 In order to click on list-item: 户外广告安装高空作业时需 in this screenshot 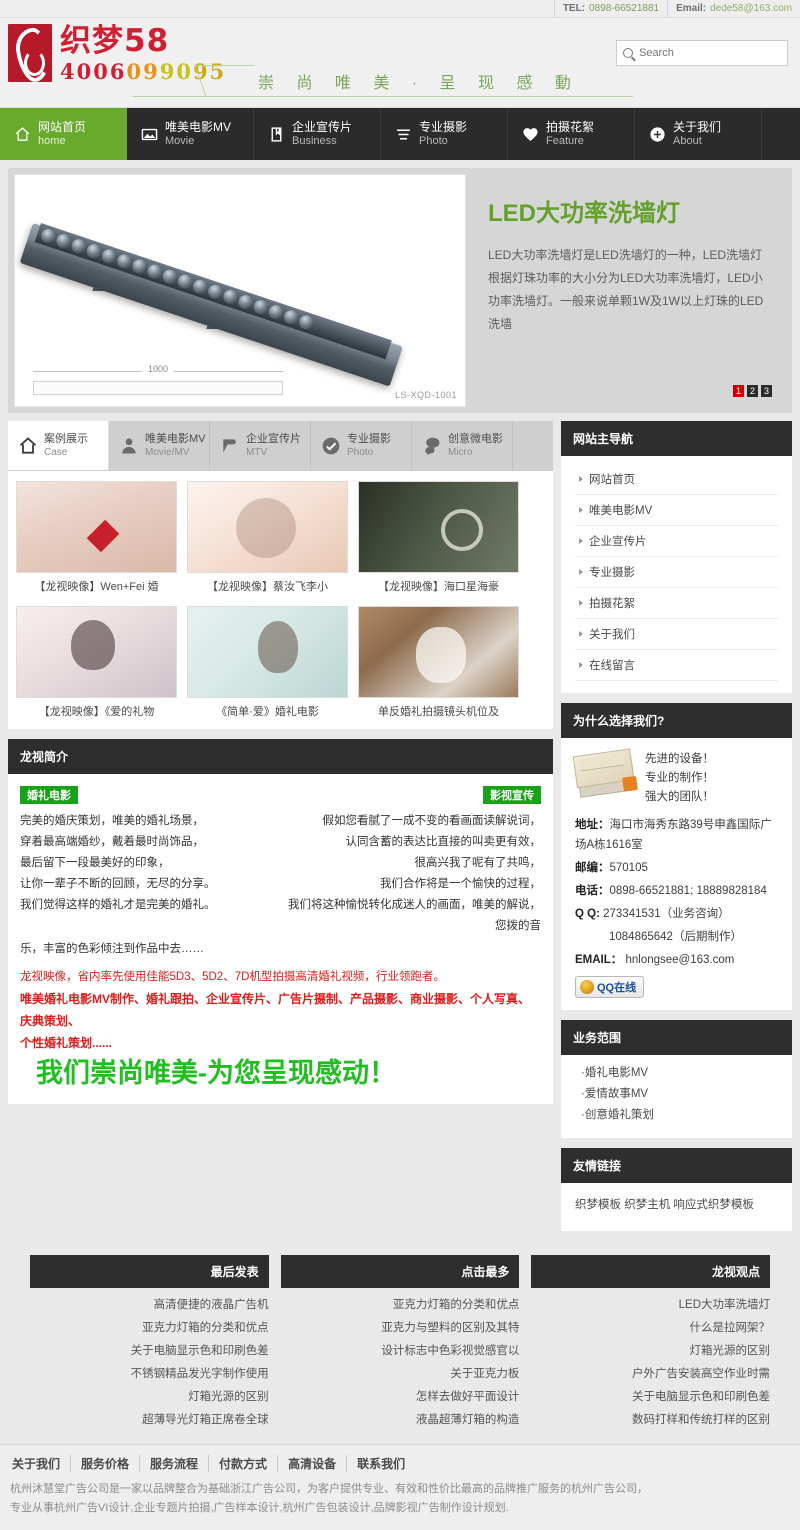, I will do `click(650, 1374)`.